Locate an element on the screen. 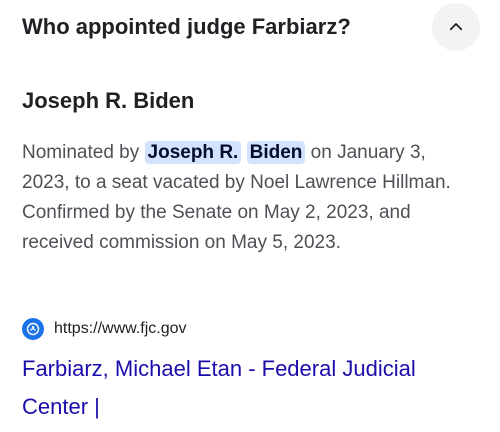  chevron-up-icon is located at coordinates (456, 27).